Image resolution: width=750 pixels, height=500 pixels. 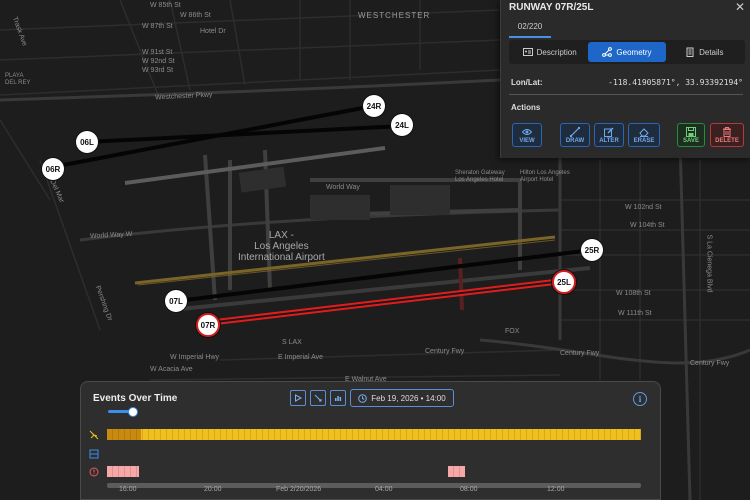 What do you see at coordinates (87, 142) in the screenshot?
I see `runway-label-06l: 06L` at bounding box center [87, 142].